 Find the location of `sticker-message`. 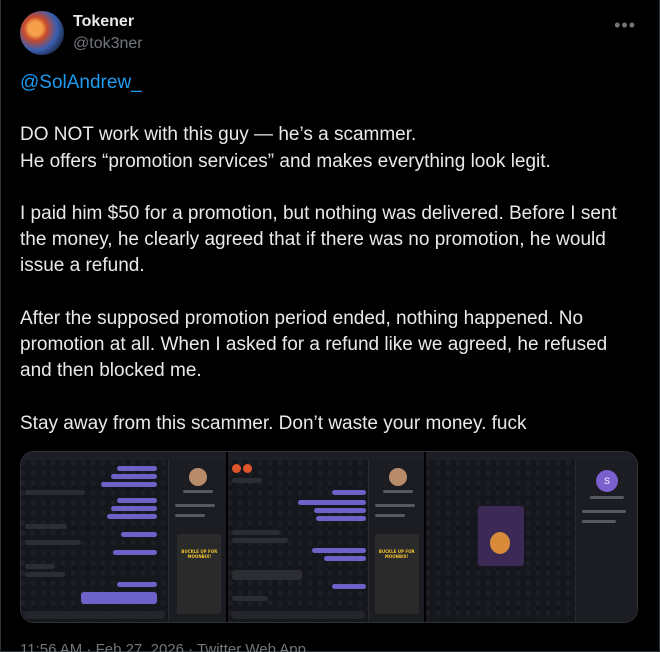

sticker-message is located at coordinates (500, 536).